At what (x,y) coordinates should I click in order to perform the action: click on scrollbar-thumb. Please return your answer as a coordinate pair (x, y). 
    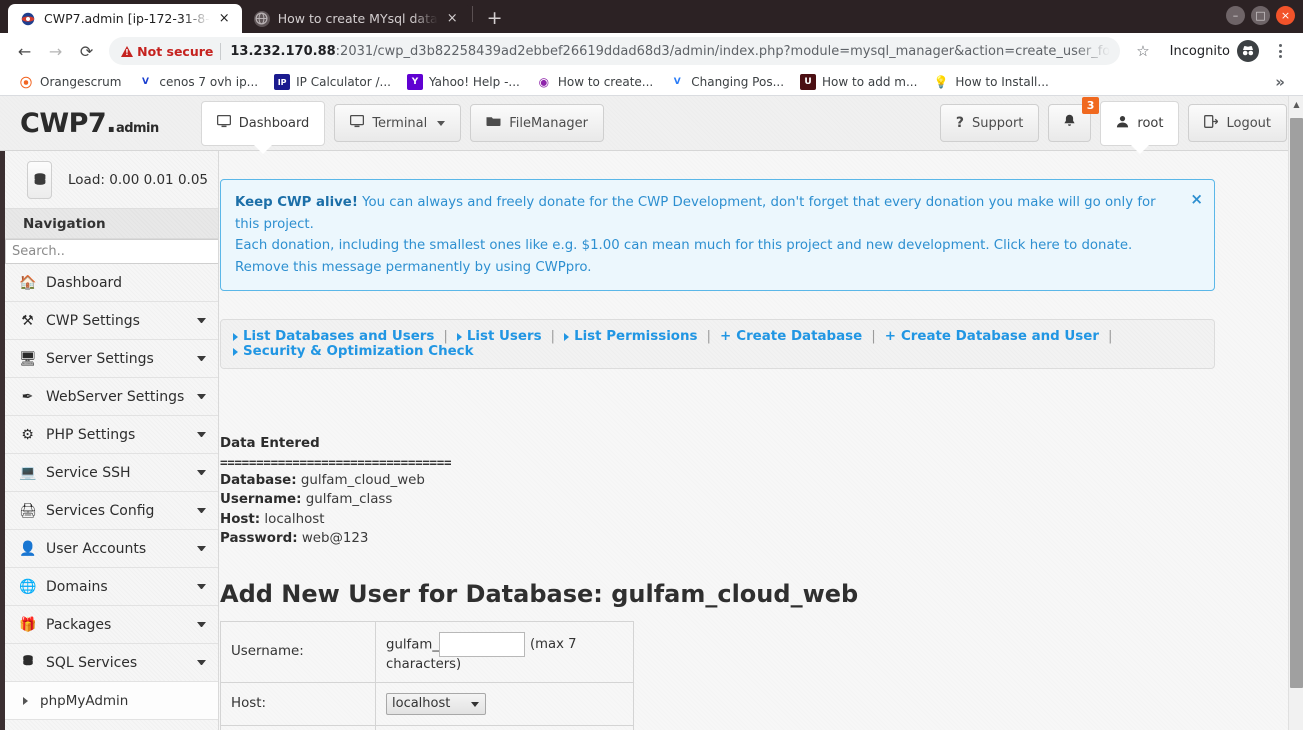
    Looking at the image, I should click on (1296, 403).